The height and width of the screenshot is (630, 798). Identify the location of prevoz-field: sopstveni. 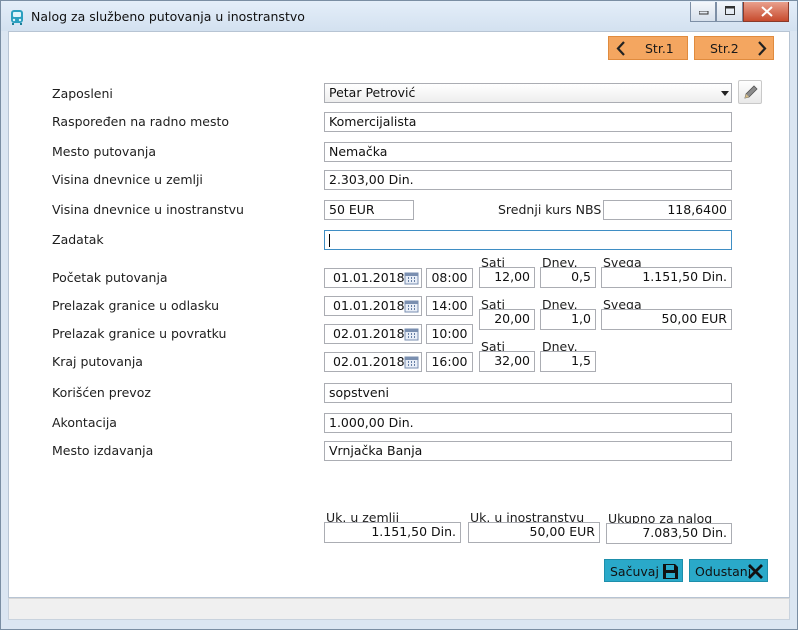
(528, 393).